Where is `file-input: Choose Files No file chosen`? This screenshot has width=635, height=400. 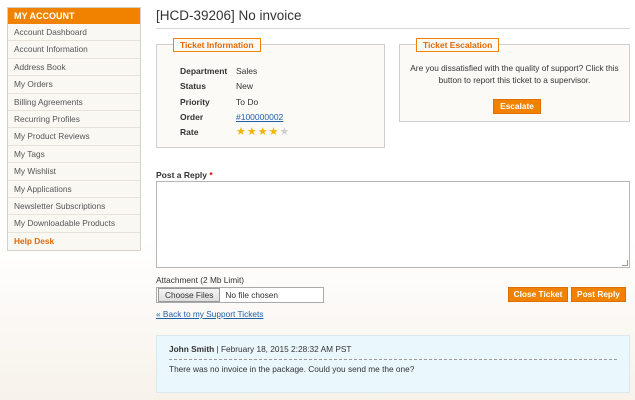 file-input: Choose Files No file chosen is located at coordinates (240, 295).